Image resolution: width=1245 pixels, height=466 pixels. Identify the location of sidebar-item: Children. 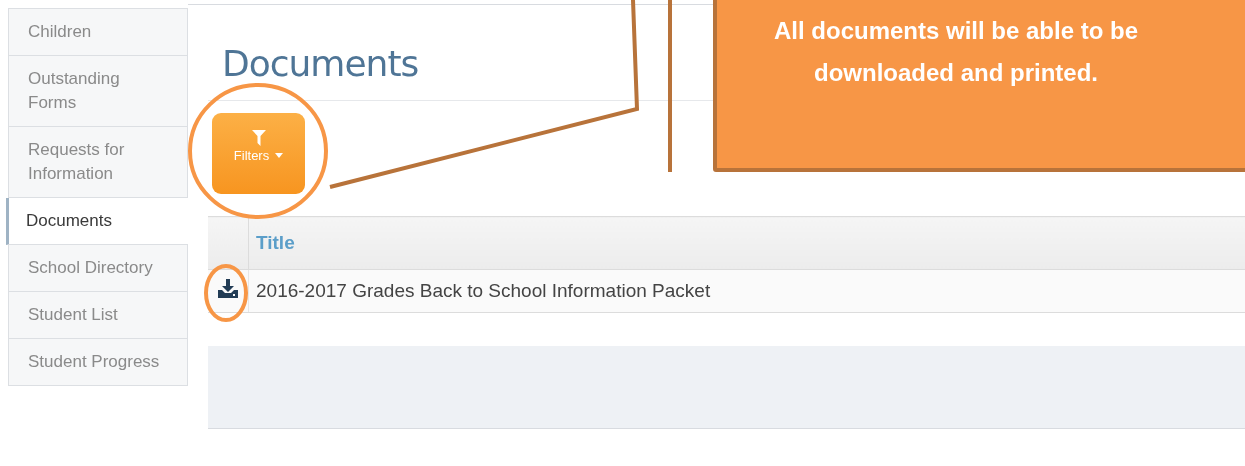
(98, 32).